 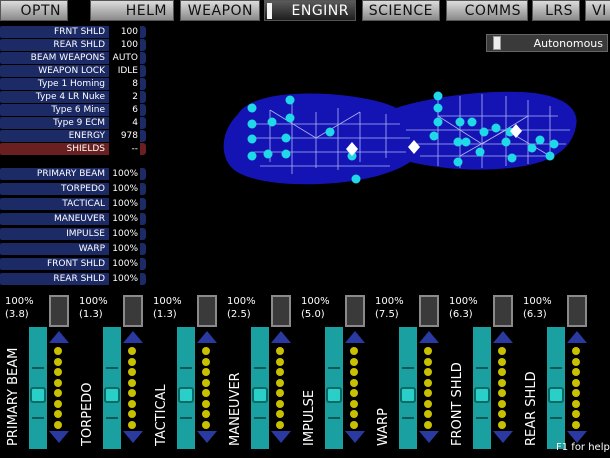 I want to click on help-hint: F1 for help, so click(x=583, y=447).